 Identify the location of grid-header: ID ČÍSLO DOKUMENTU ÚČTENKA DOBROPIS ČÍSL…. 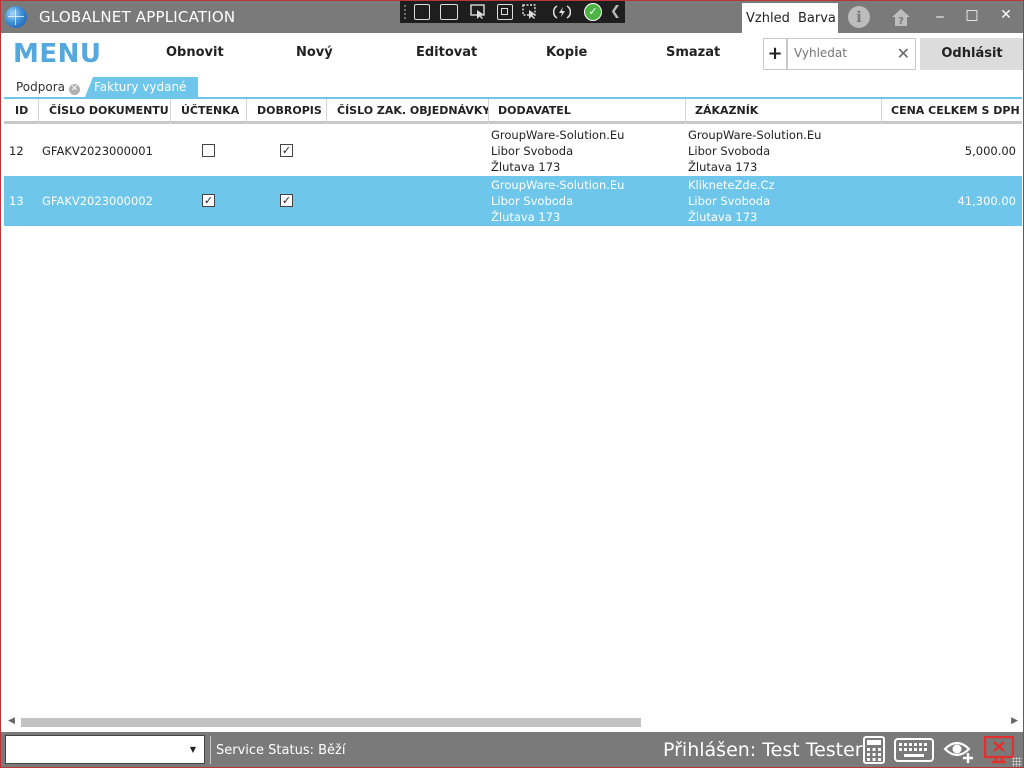
(513, 111).